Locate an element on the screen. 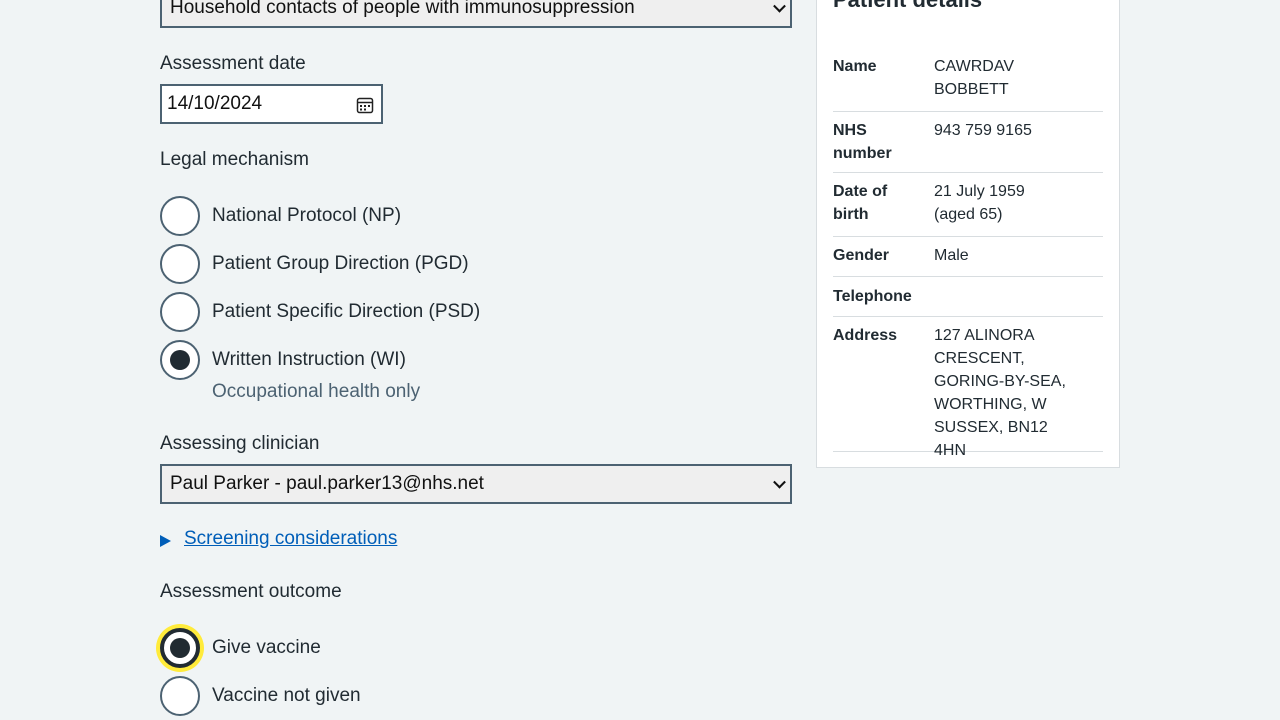 The height and width of the screenshot is (720, 1280). radio-option-np: National Protocol (NP) is located at coordinates (280, 216).